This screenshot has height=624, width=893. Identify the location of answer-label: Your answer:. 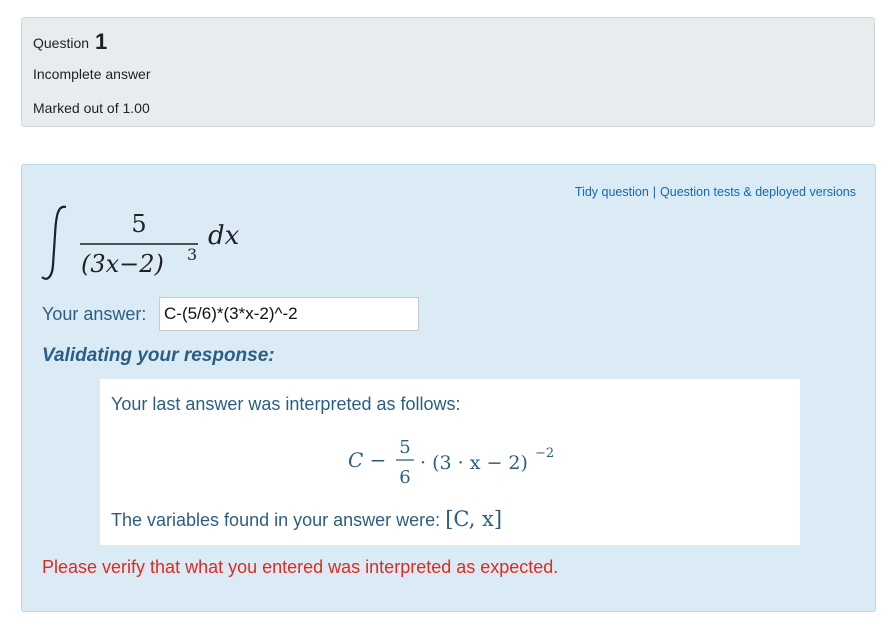
(94, 314).